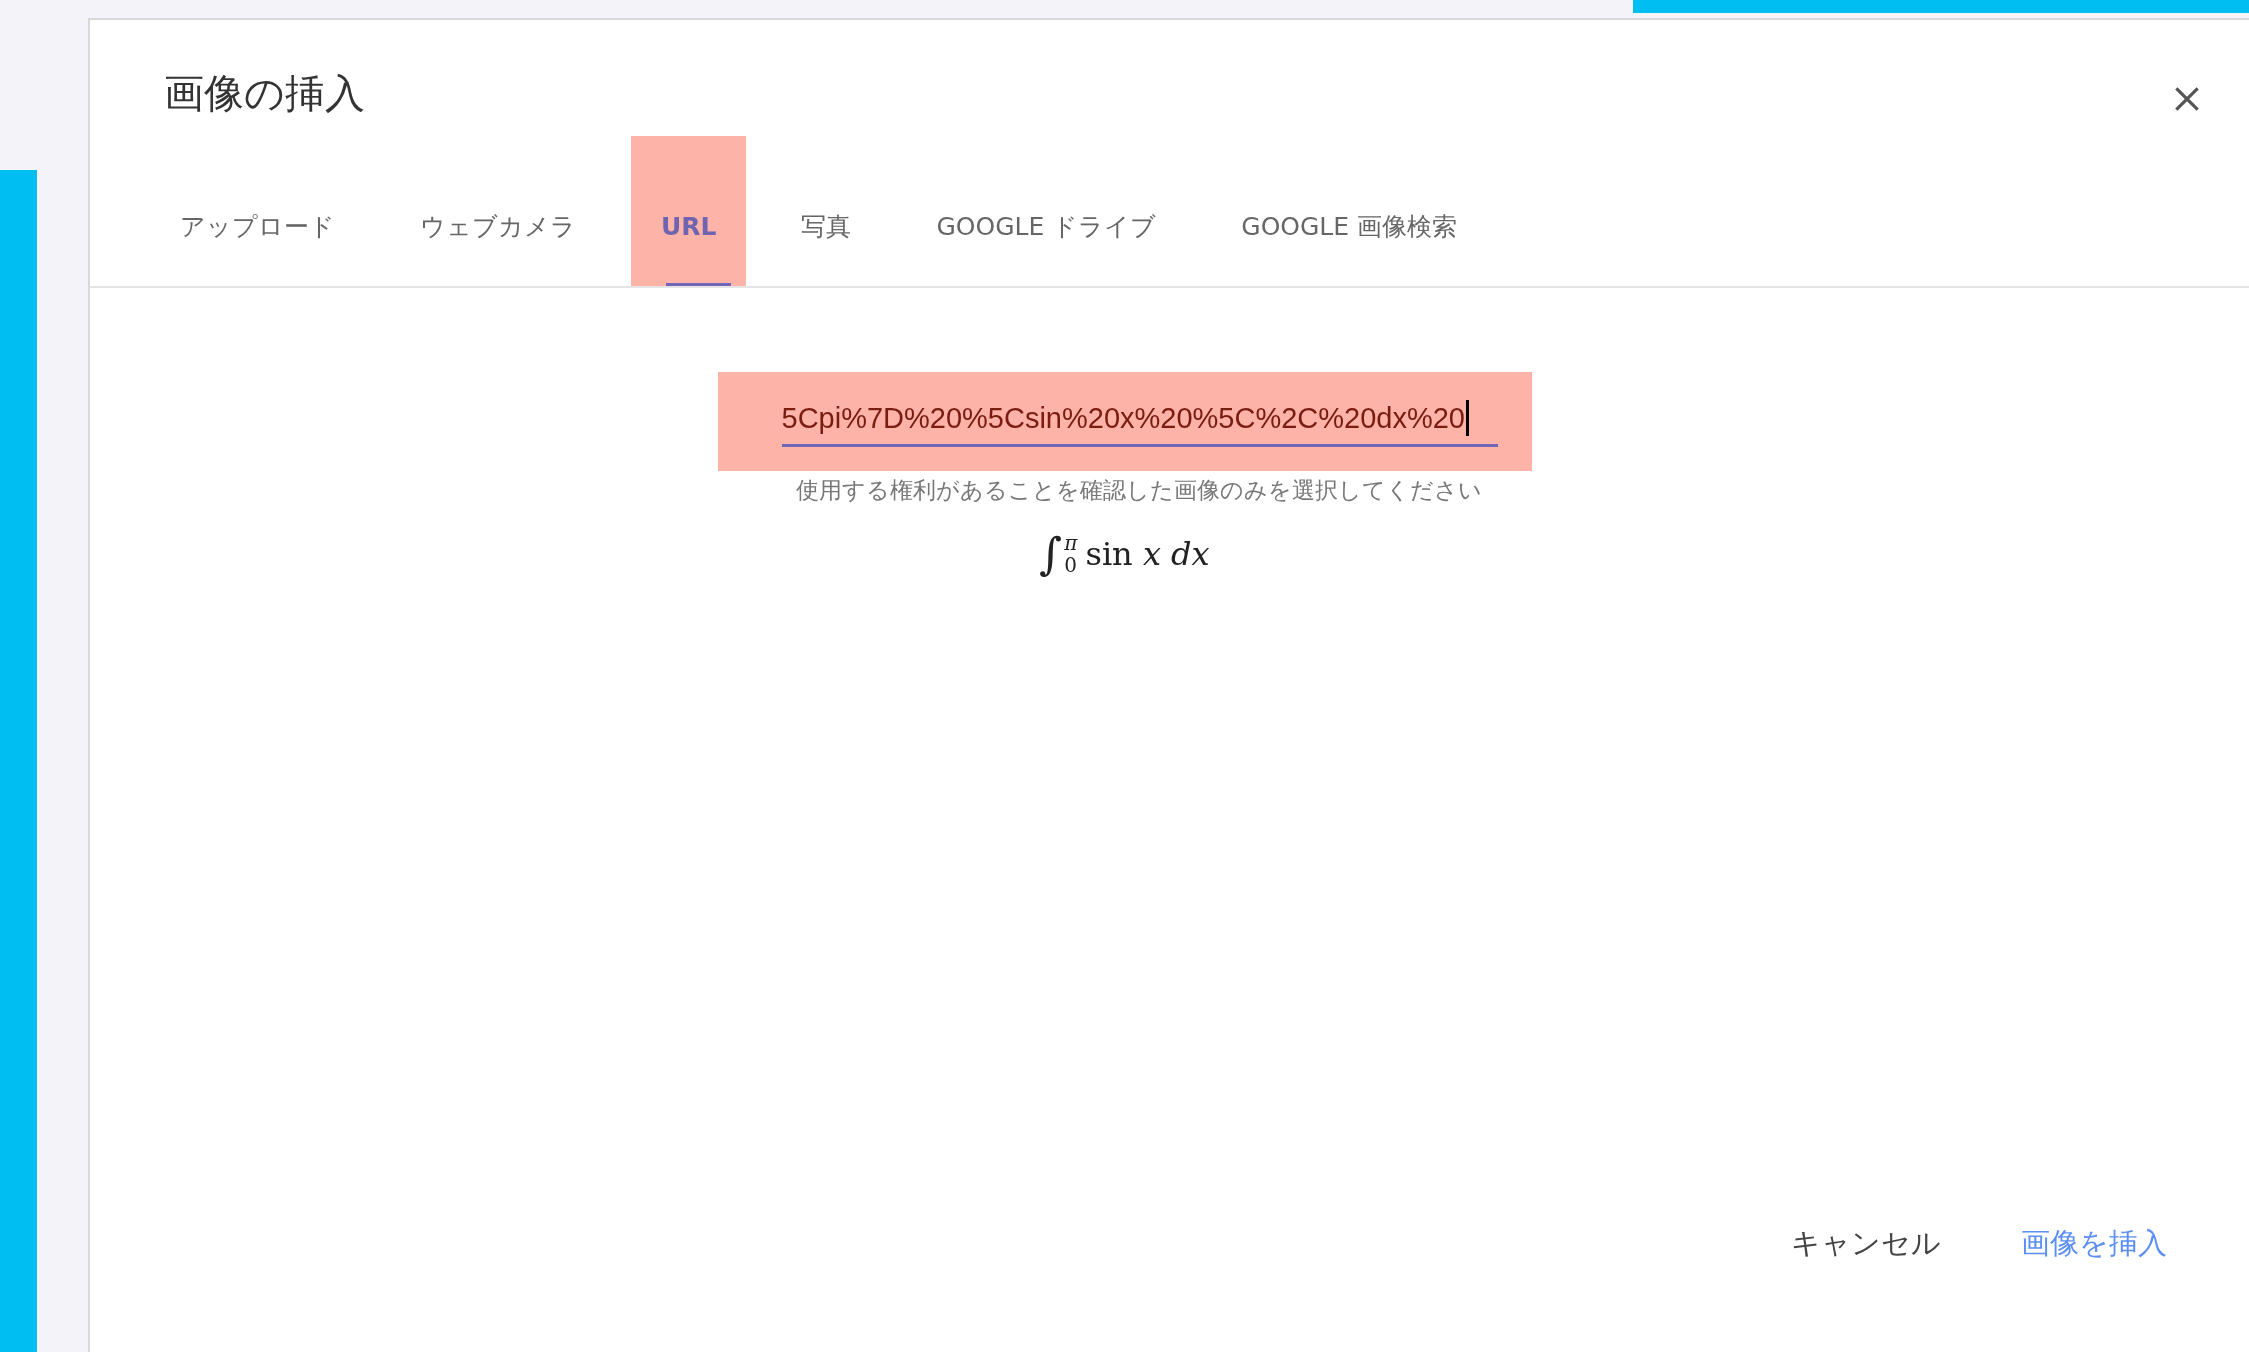 The image size is (2249, 1352). What do you see at coordinates (257, 211) in the screenshot?
I see `tab: アップロード` at bounding box center [257, 211].